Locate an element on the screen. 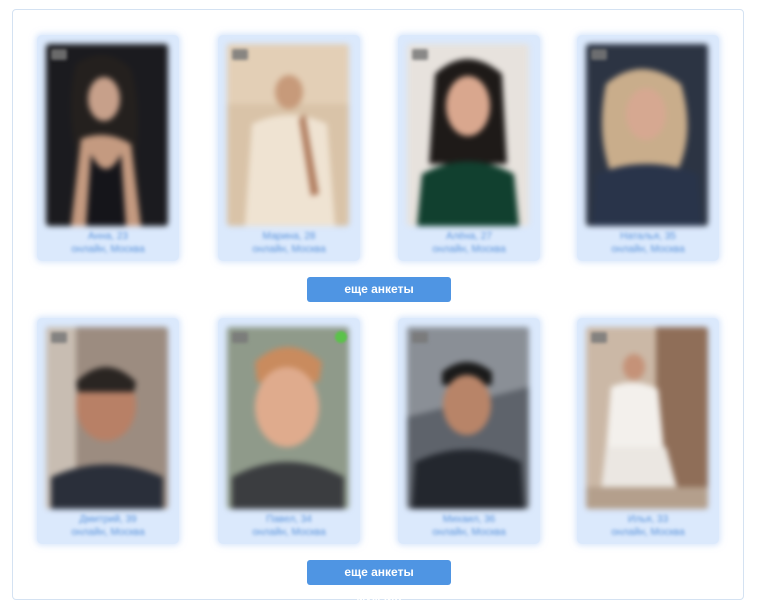  profile-card-man-3: Михаил, 36 онлайн, Москва is located at coordinates (469, 431).